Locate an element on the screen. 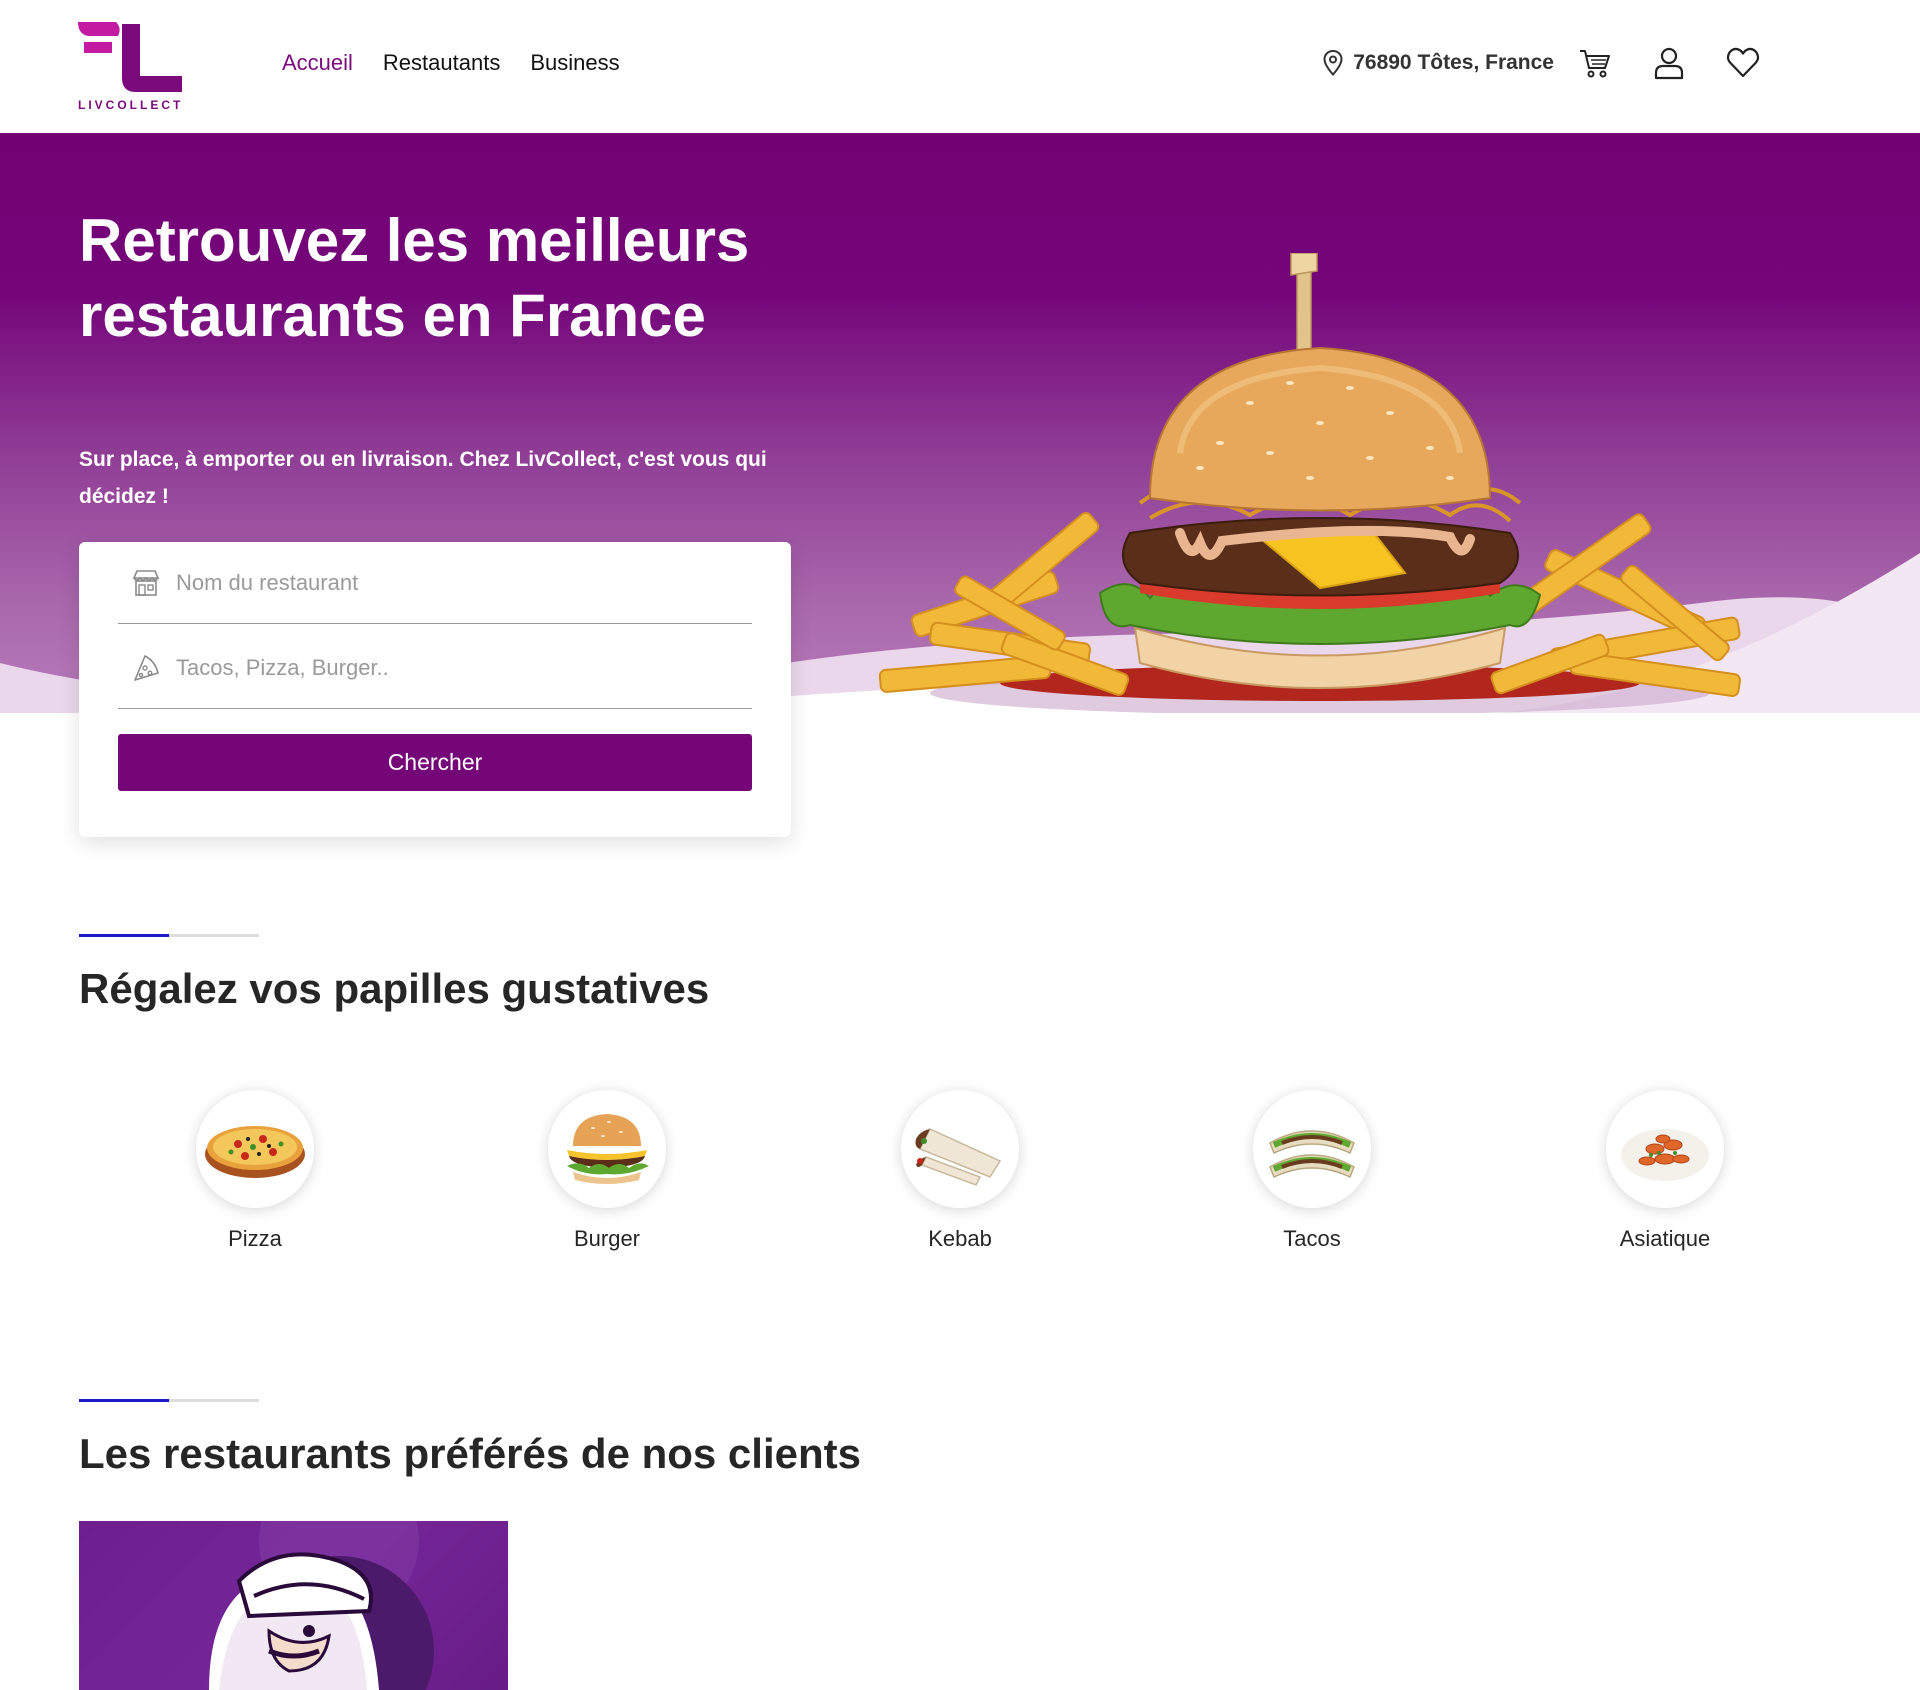 This screenshot has height=1690, width=1920. restaurant-input is located at coordinates (456, 582).